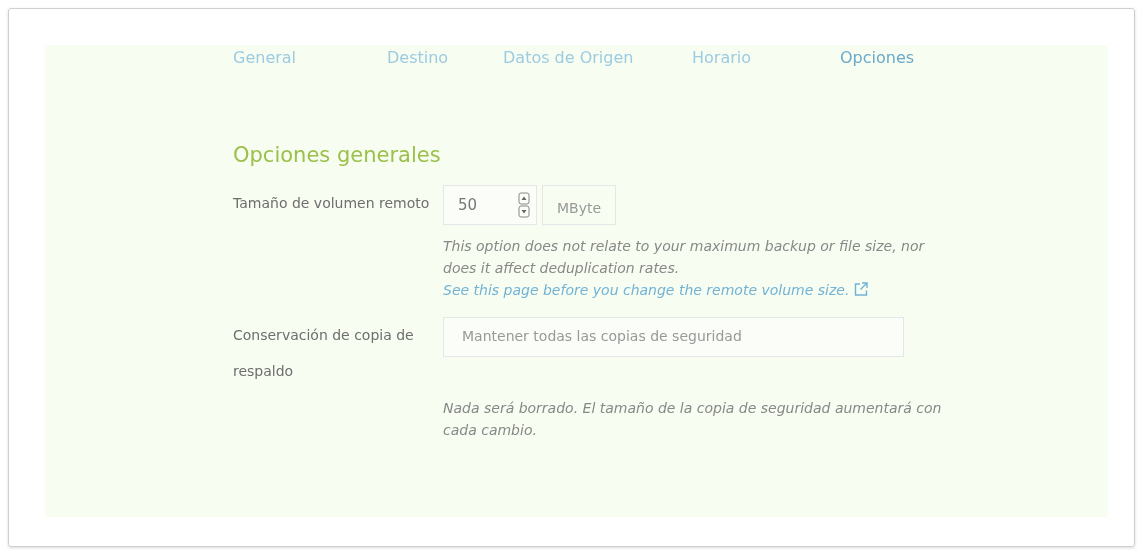 The width and height of the screenshot is (1141, 555). What do you see at coordinates (445, 57) in the screenshot?
I see `tab: Destino` at bounding box center [445, 57].